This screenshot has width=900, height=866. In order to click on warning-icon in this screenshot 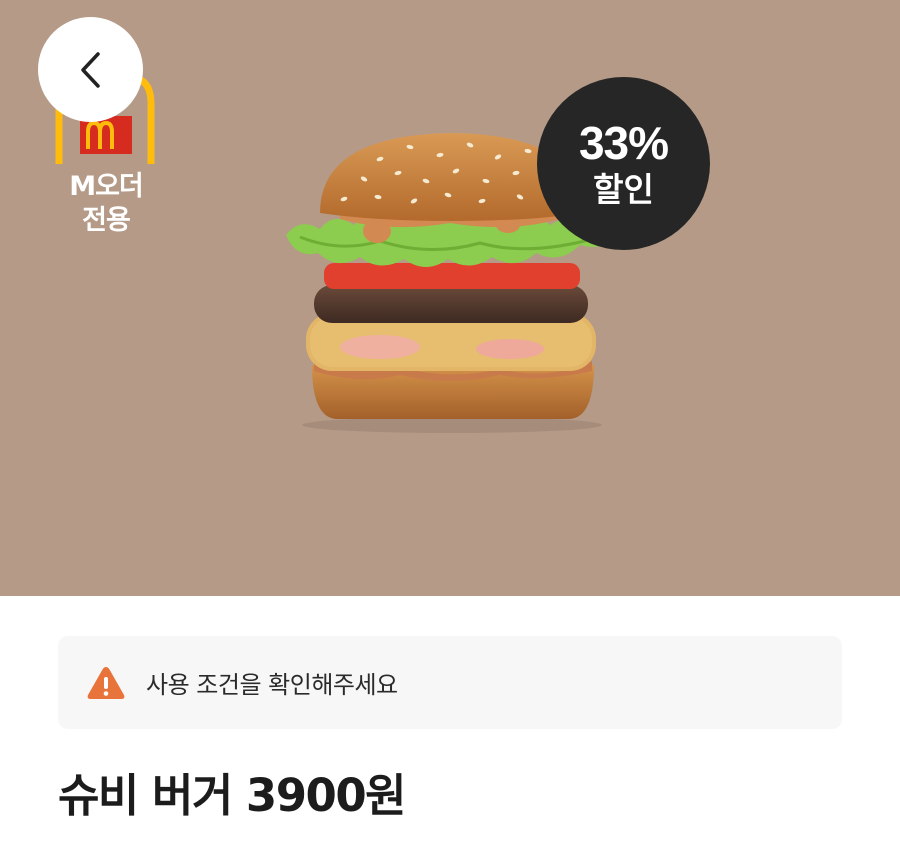, I will do `click(106, 682)`.